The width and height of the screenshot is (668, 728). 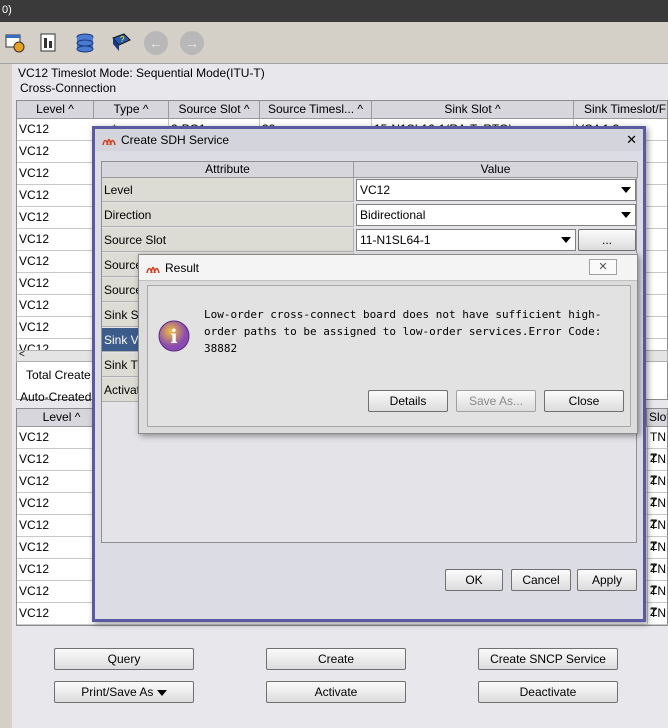 What do you see at coordinates (192, 43) in the screenshot?
I see `forward-arrow-icon: →` at bounding box center [192, 43].